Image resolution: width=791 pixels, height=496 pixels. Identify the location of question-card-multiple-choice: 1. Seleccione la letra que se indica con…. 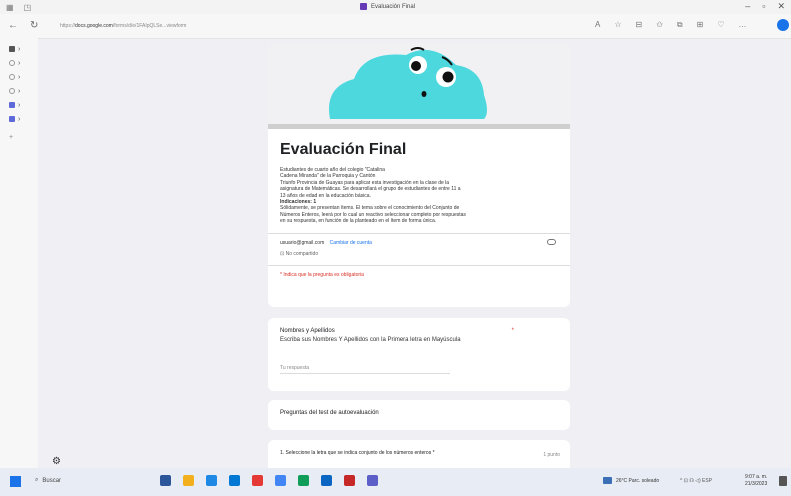
(419, 455).